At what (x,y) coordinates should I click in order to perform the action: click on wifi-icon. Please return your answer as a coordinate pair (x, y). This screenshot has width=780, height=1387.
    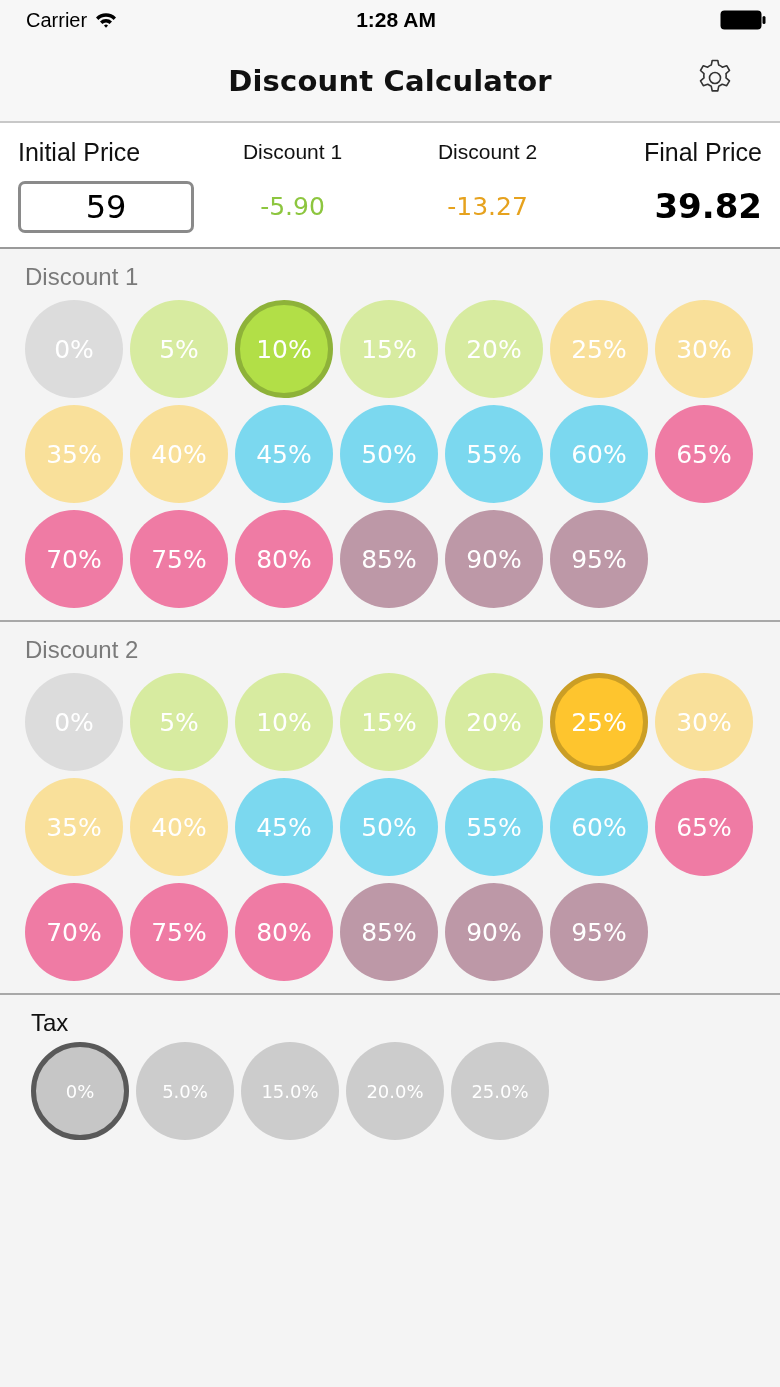
    Looking at the image, I should click on (106, 20).